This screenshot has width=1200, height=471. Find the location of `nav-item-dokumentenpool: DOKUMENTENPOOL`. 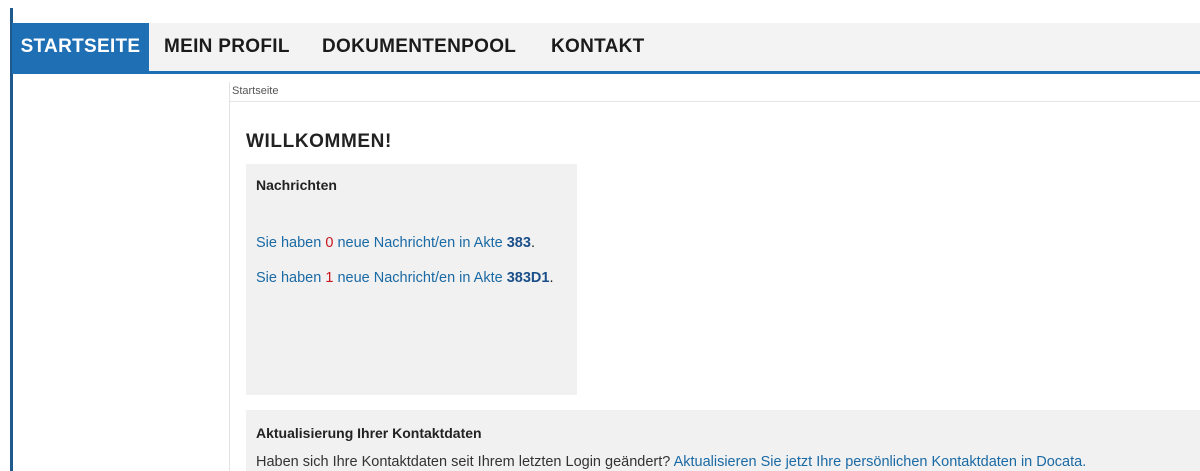

nav-item-dokumentenpool: DOKUMENTENPOOL is located at coordinates (419, 47).